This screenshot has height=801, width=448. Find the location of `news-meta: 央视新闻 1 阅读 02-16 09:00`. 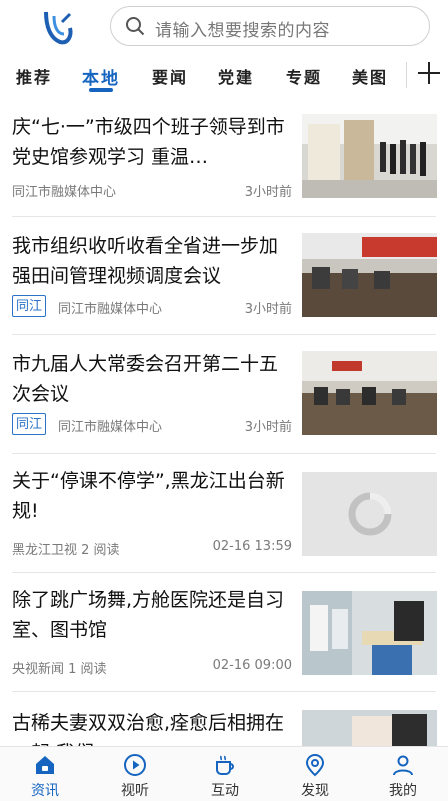

news-meta: 央视新闻 1 阅读 02-16 09:00 is located at coordinates (152, 667).